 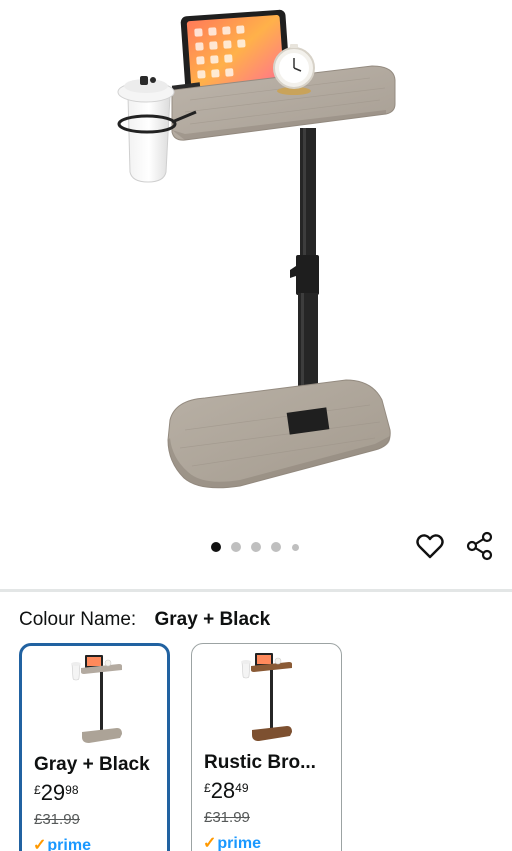 What do you see at coordinates (212, 619) in the screenshot?
I see `variation-selected-value: Gray + Black` at bounding box center [212, 619].